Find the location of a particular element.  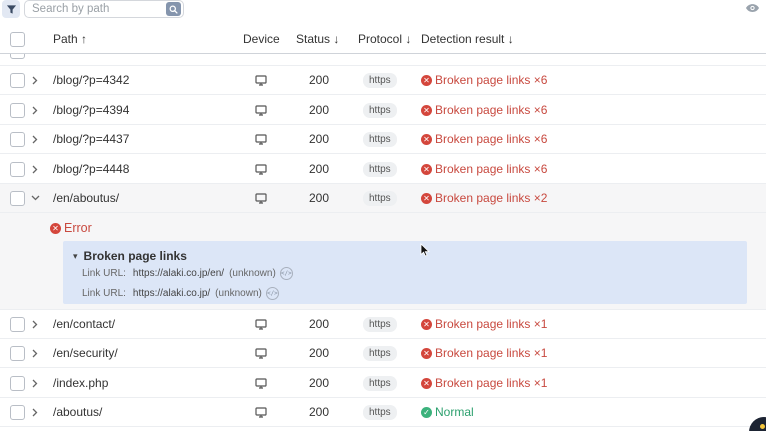

filter-button is located at coordinates (11, 9).